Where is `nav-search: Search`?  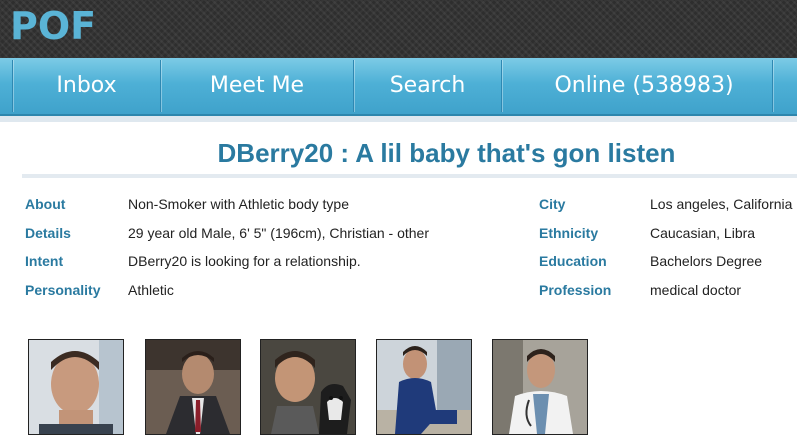 nav-search: Search is located at coordinates (427, 86).